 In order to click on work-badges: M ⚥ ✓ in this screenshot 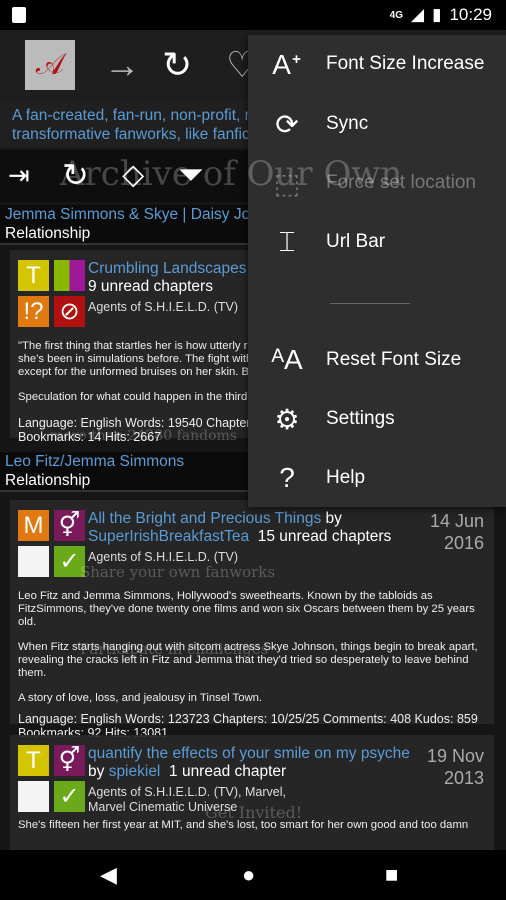, I will do `click(53, 545)`.